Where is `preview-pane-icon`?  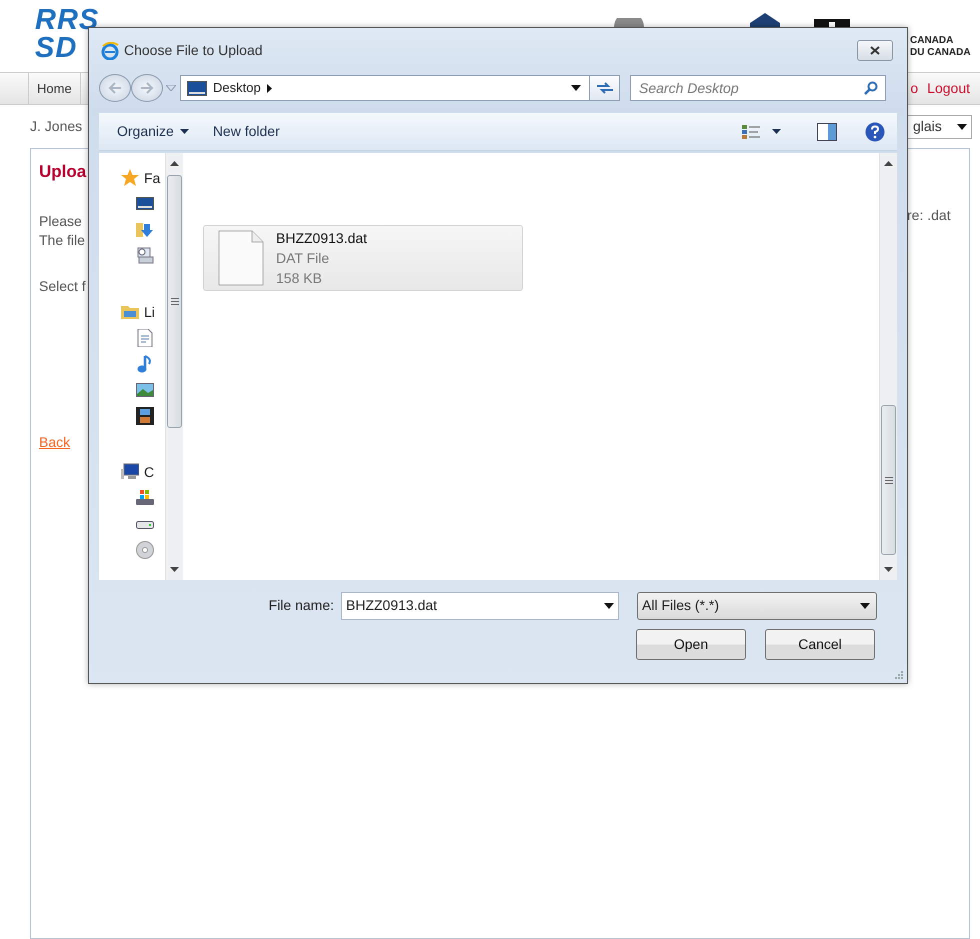
preview-pane-icon is located at coordinates (827, 131).